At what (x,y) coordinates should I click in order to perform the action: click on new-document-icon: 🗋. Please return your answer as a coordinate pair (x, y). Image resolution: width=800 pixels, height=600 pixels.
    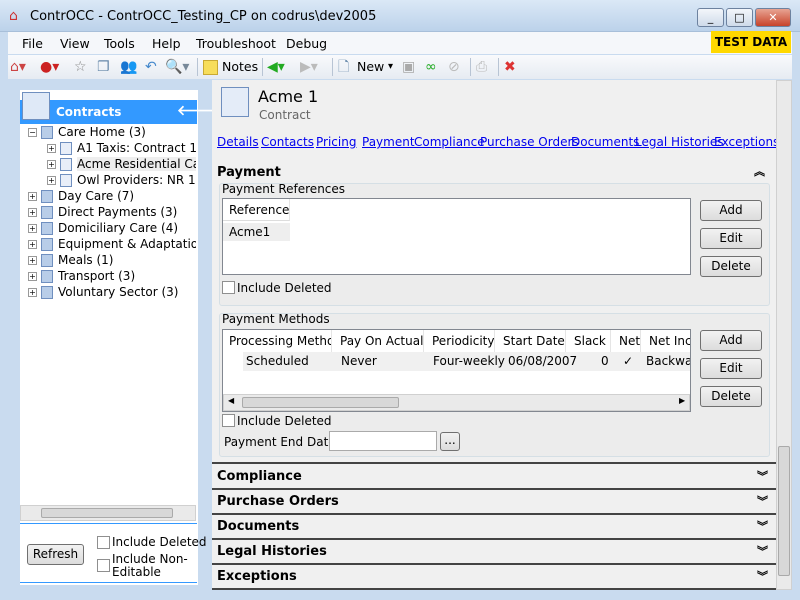
    Looking at the image, I should click on (343, 67).